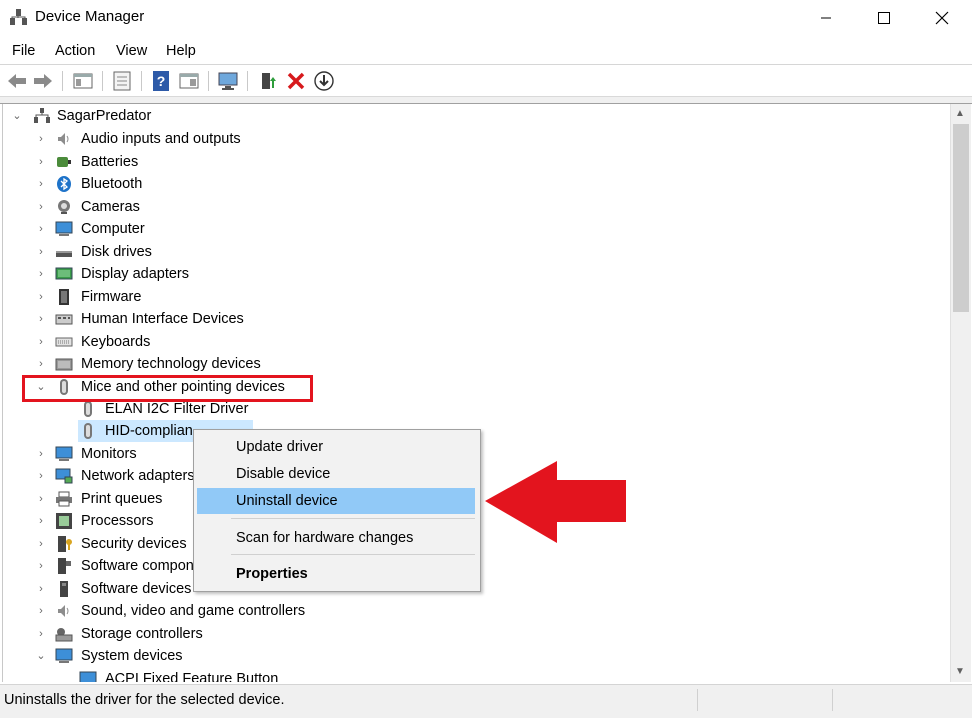 The height and width of the screenshot is (718, 972). Describe the element at coordinates (555, 502) in the screenshot. I see `annotation-arrow-icon` at that location.